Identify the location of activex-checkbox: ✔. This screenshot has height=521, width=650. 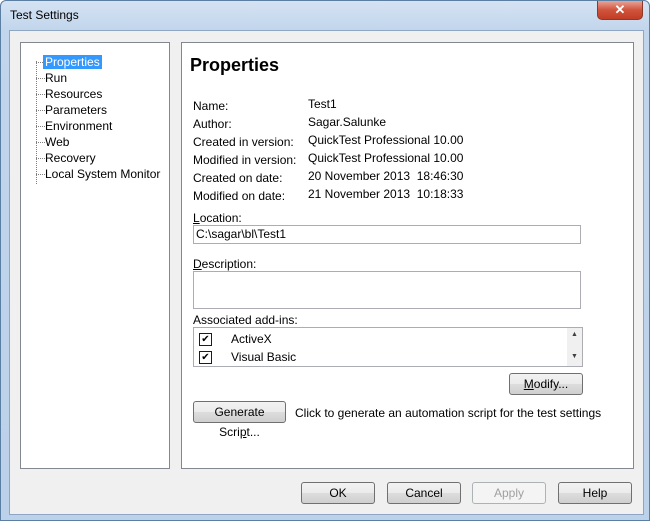
(205, 339).